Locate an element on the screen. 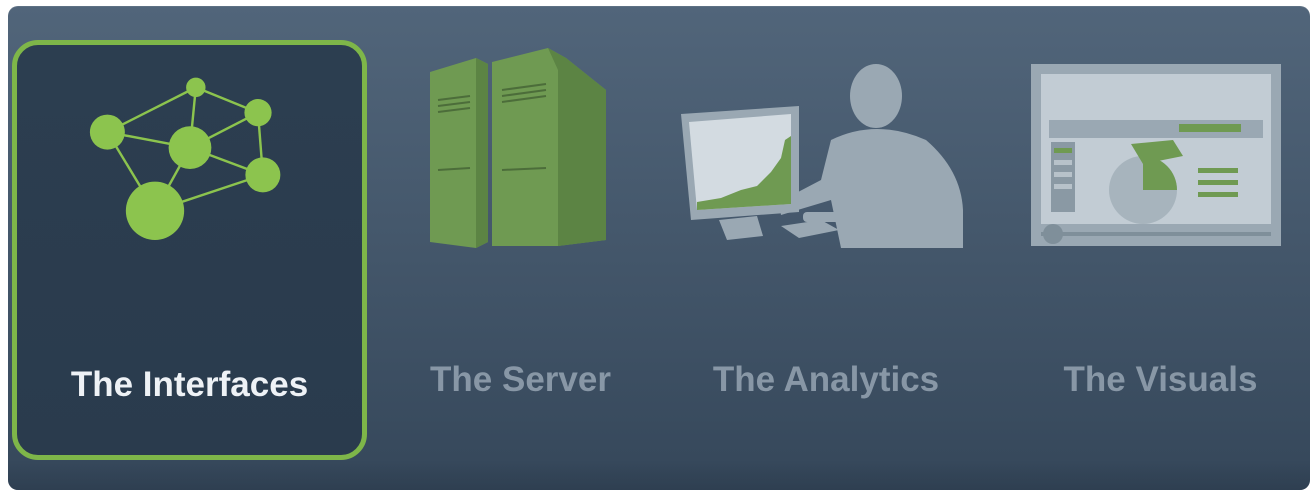  analyst-at-monitor-icon is located at coordinates (822, 156).